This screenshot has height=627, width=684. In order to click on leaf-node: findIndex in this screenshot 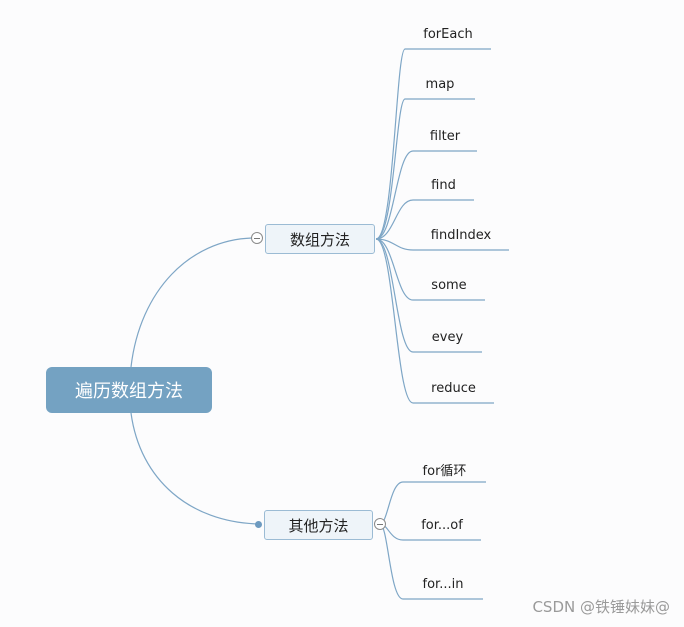, I will do `click(461, 235)`.